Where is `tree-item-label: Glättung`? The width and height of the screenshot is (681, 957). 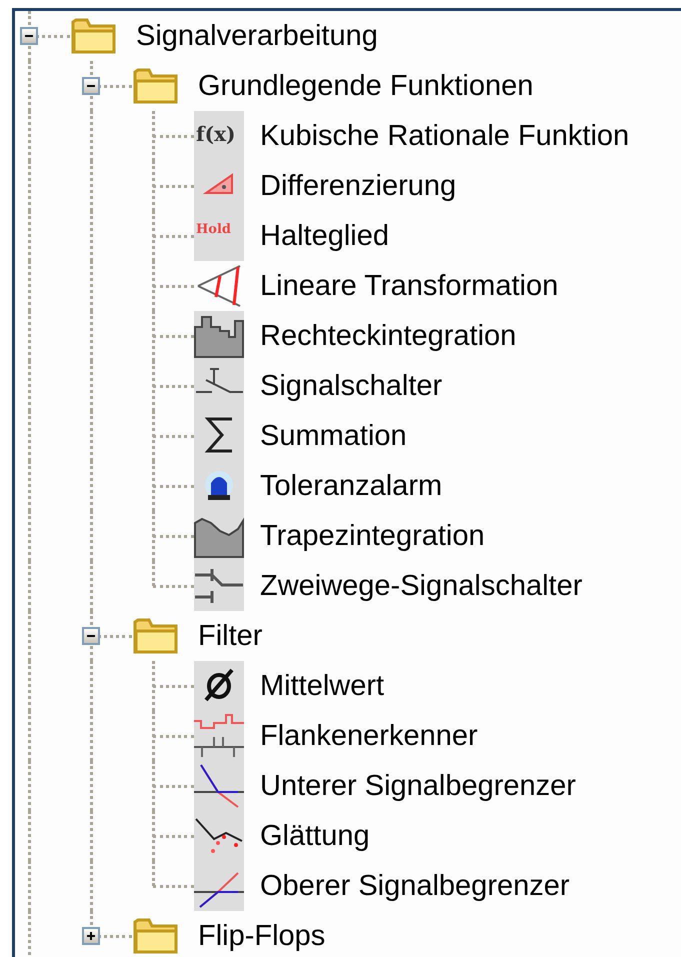
tree-item-label: Glättung is located at coordinates (315, 836).